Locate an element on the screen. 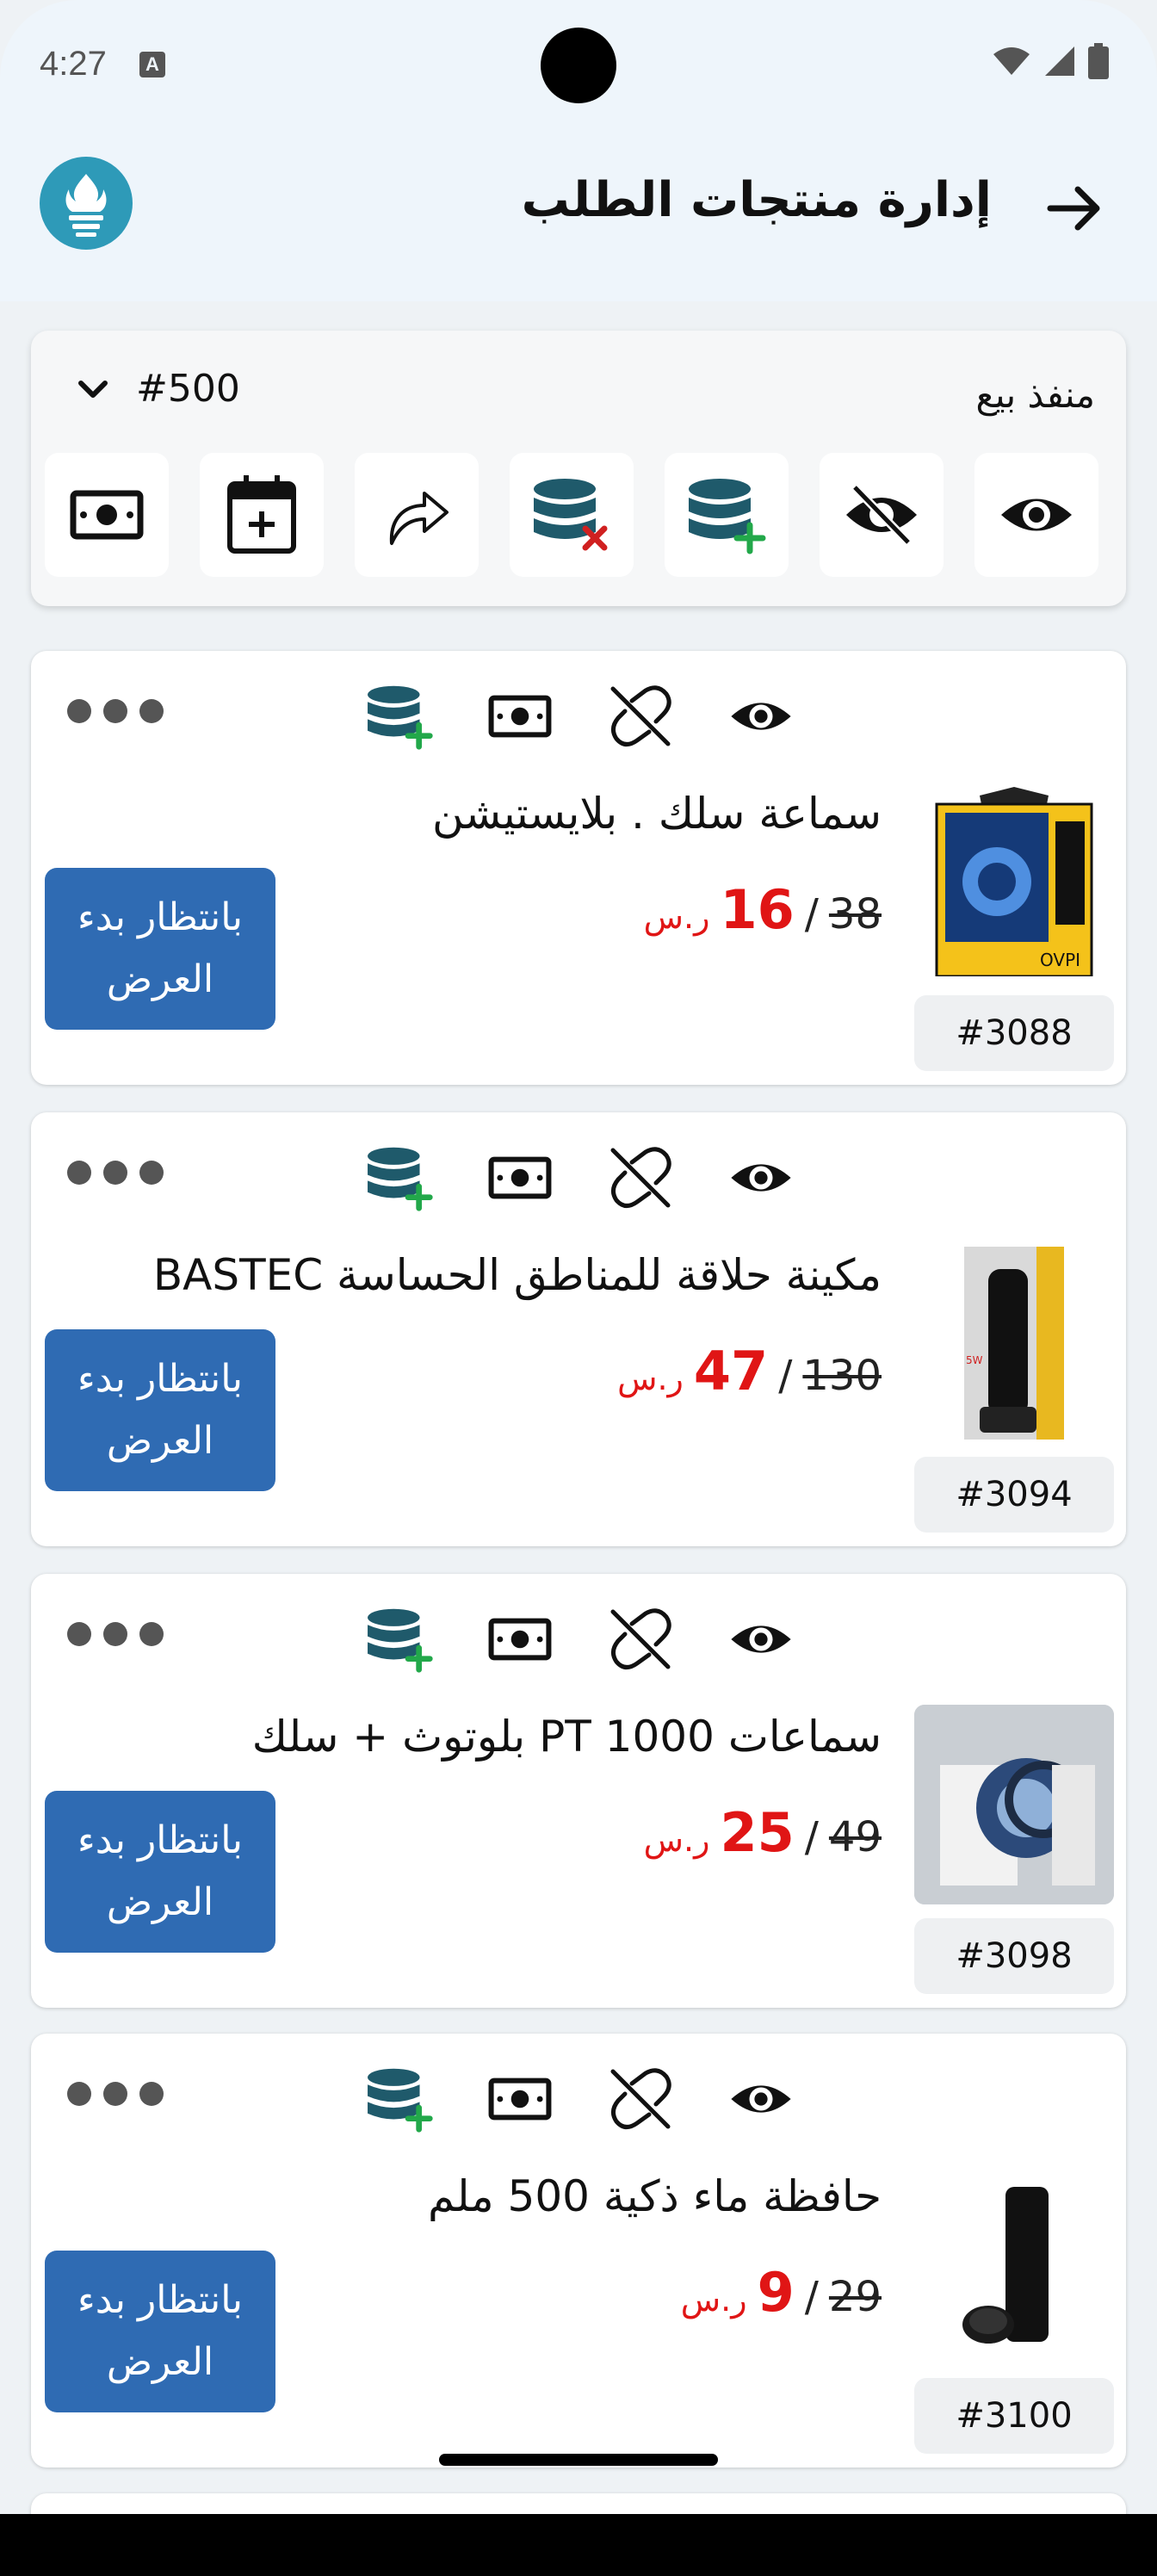 The width and height of the screenshot is (1157, 2576). product-id-badge: #3088 is located at coordinates (1014, 1033).